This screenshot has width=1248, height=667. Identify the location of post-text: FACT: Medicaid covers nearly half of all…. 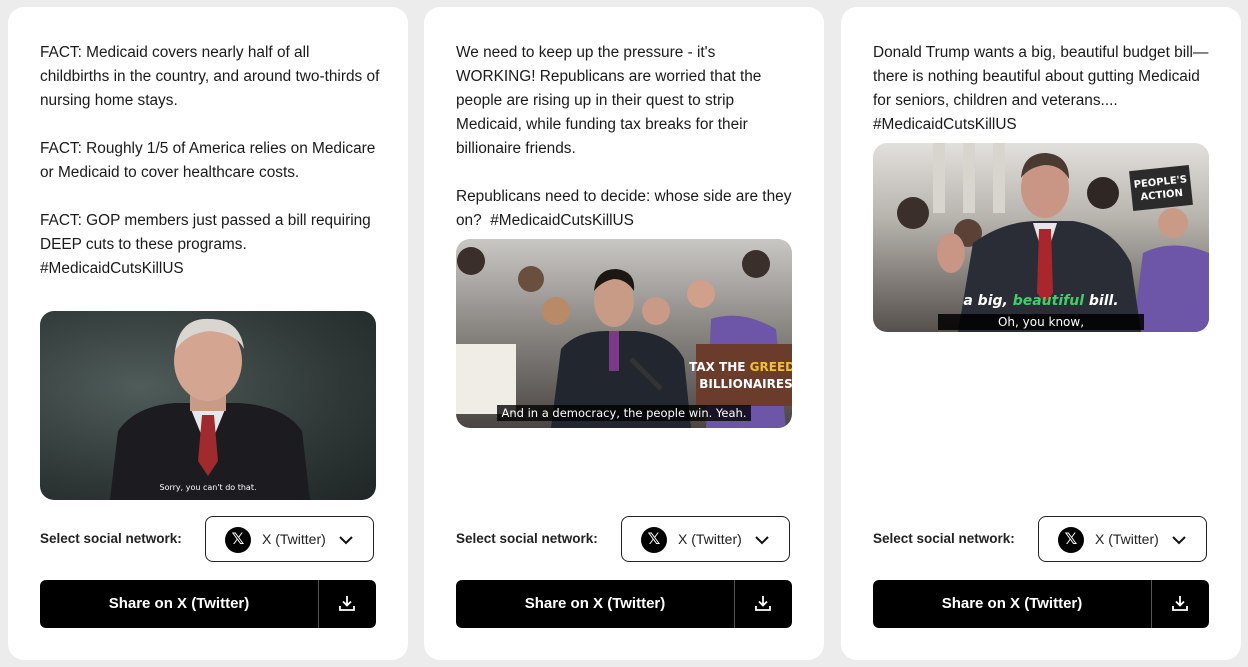
(210, 160).